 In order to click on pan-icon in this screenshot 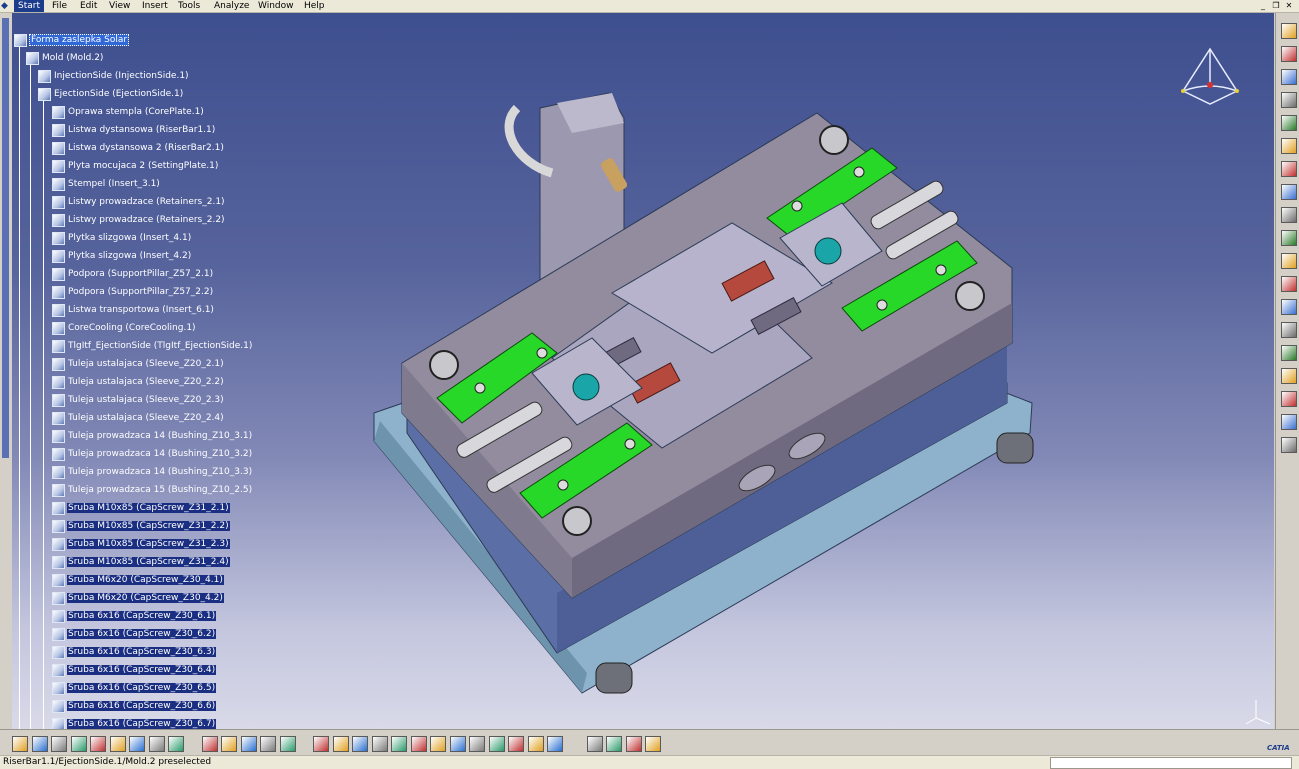, I will do `click(360, 744)`.